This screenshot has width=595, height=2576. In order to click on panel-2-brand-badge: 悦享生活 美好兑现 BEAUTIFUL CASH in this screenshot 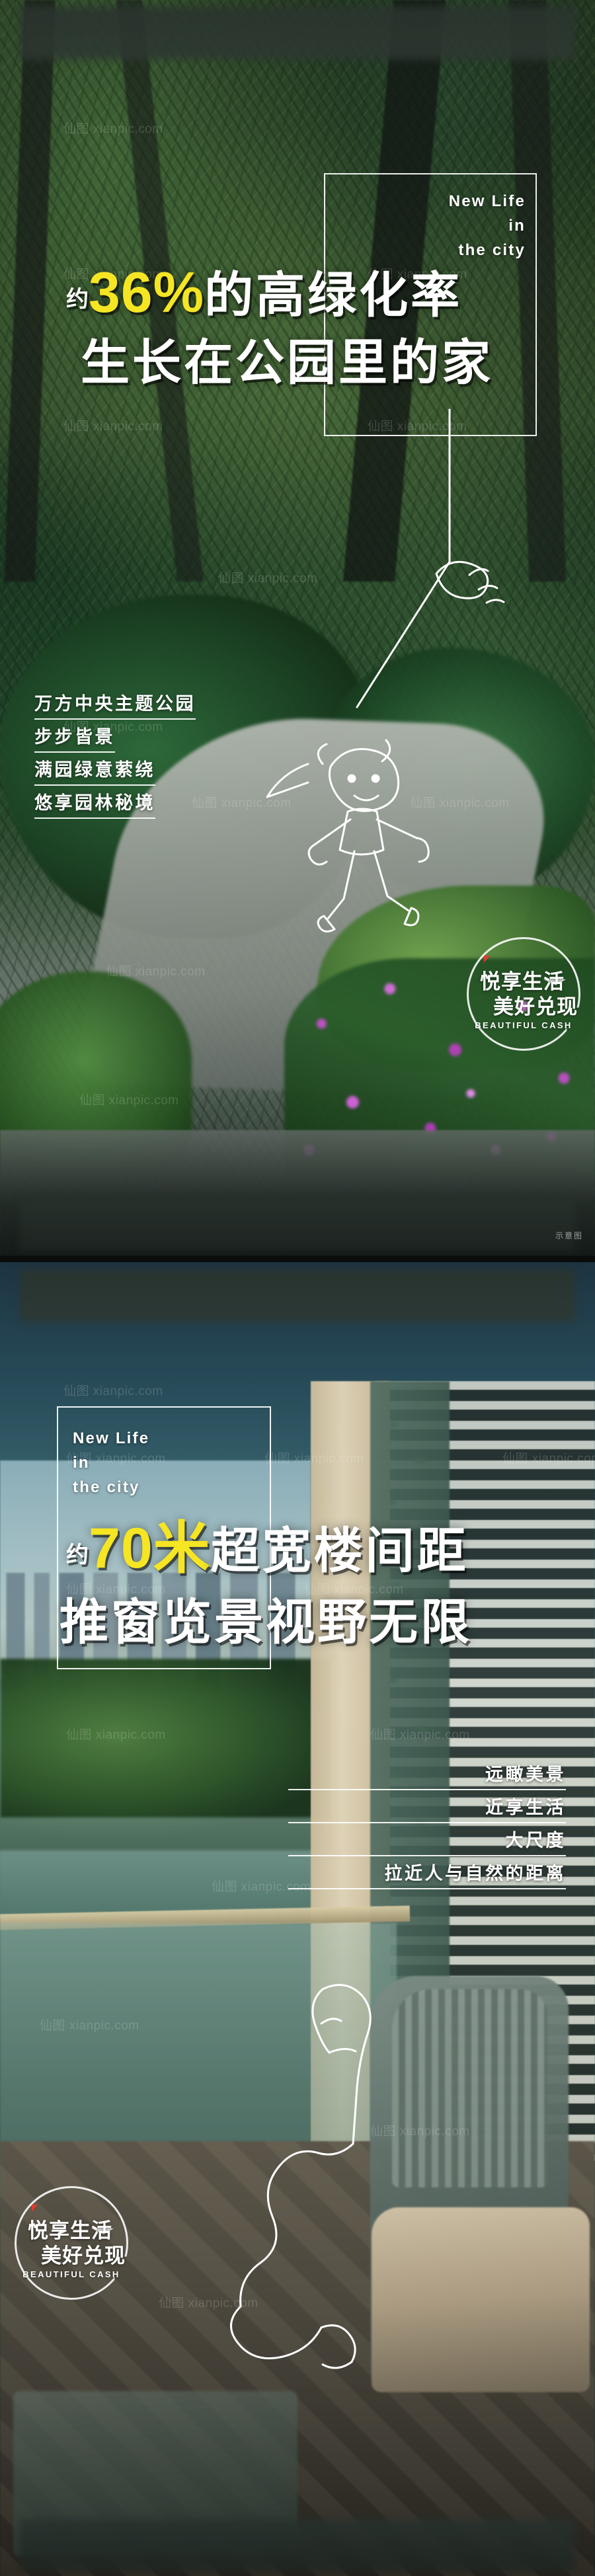, I will do `click(71, 2243)`.